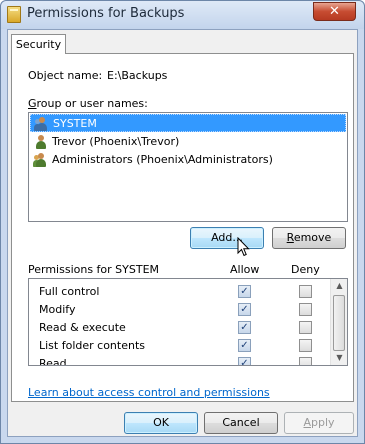  What do you see at coordinates (241, 423) in the screenshot?
I see `cancel-button: Cancel` at bounding box center [241, 423].